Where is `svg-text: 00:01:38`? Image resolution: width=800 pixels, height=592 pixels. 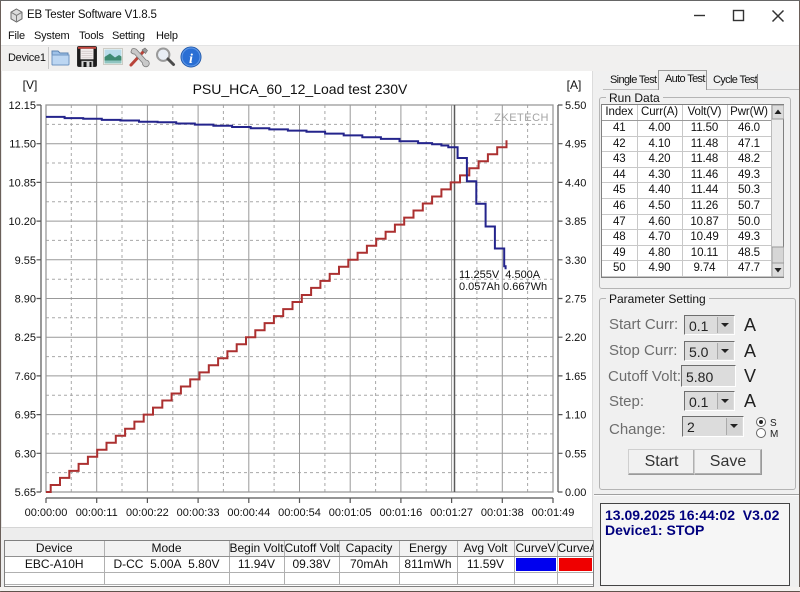 svg-text: 00:01:38 is located at coordinates (502, 513).